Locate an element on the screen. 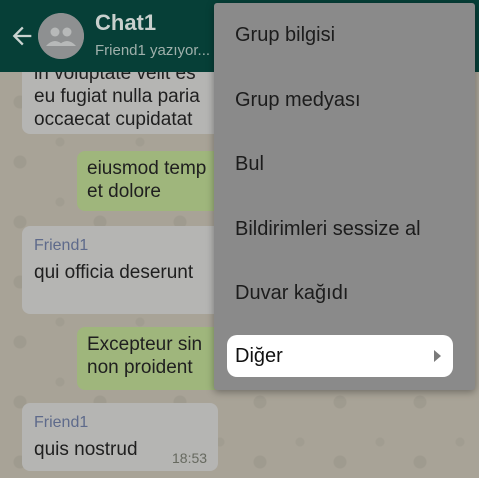  menu-item-label: Bildirimleri sessize al is located at coordinates (328, 228).